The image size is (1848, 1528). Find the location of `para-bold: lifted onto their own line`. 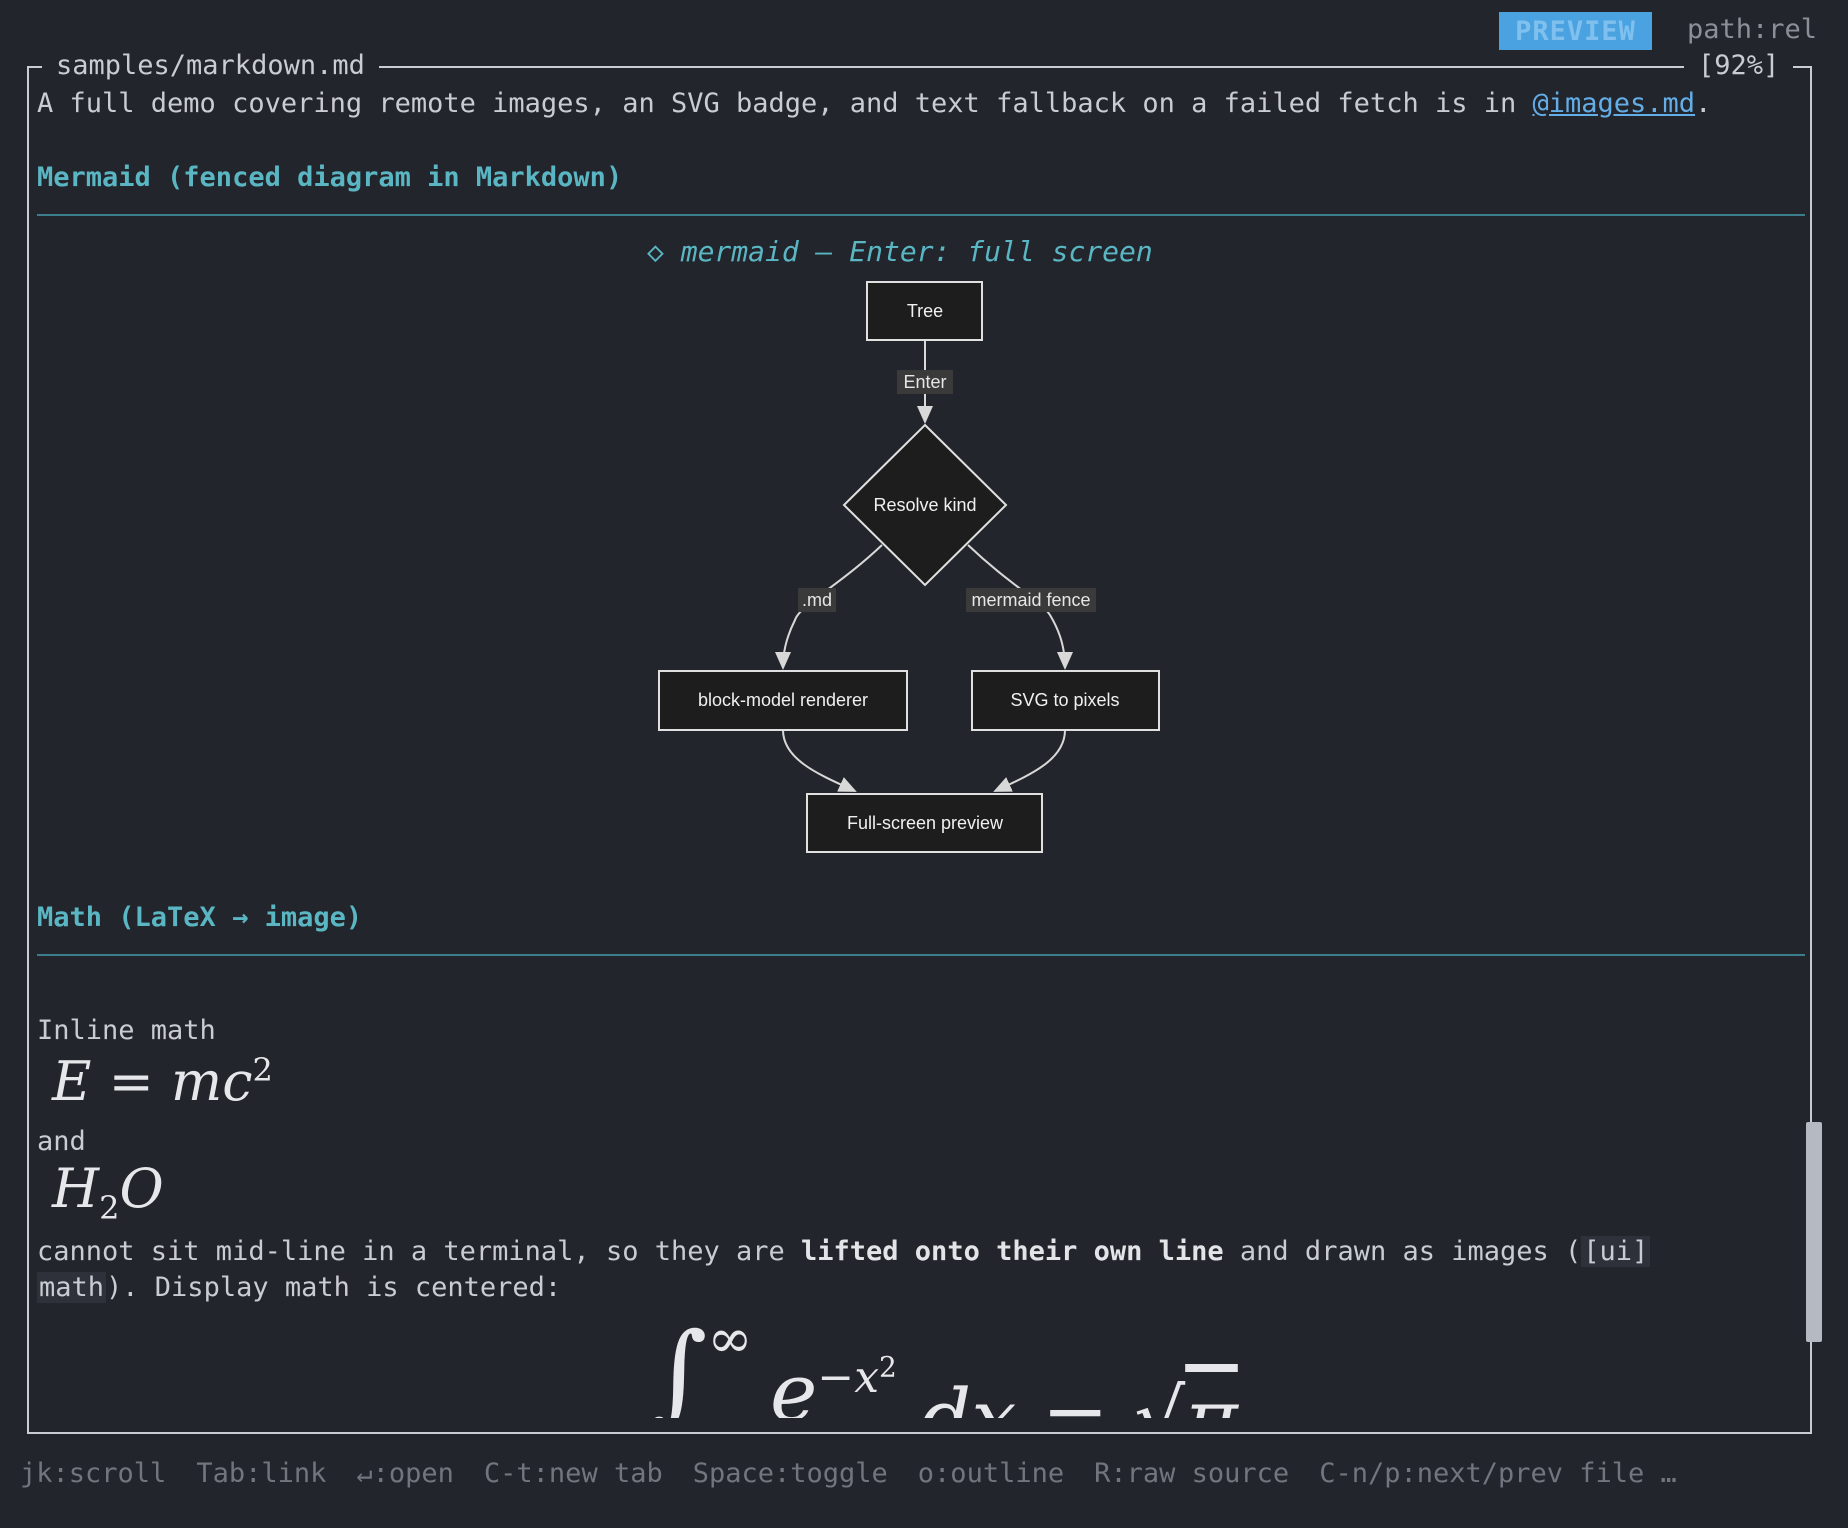

para-bold: lifted onto their own line is located at coordinates (1012, 1251).